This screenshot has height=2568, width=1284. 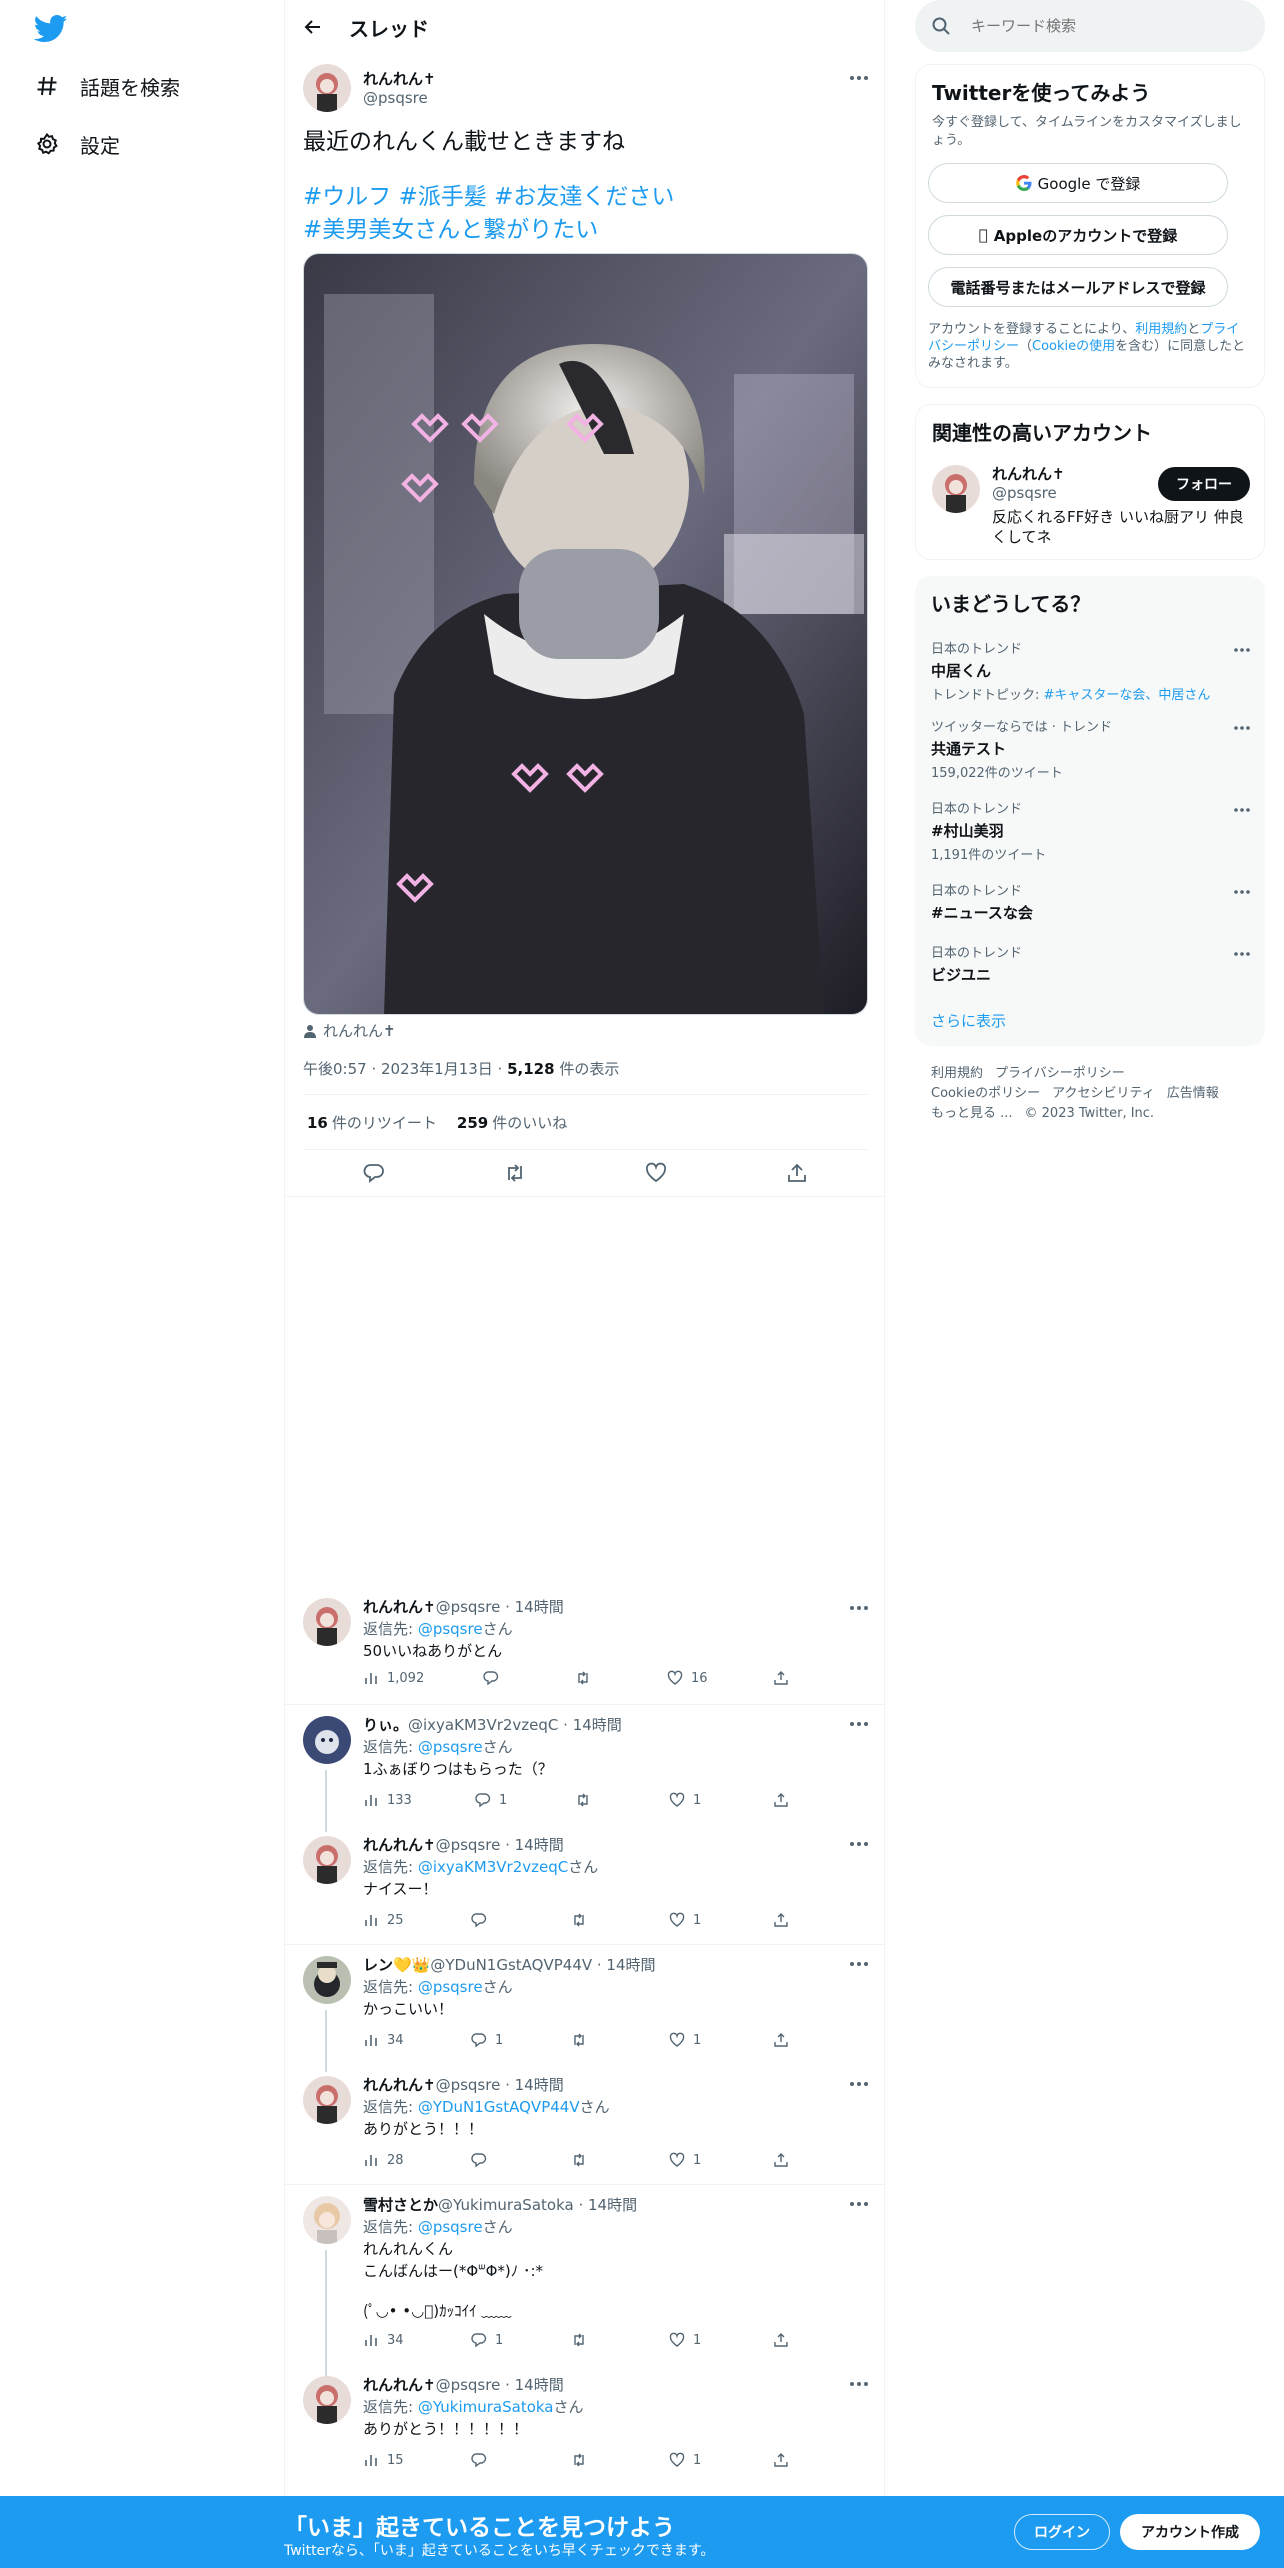 I want to click on tweet-photo, so click(x=585, y=634).